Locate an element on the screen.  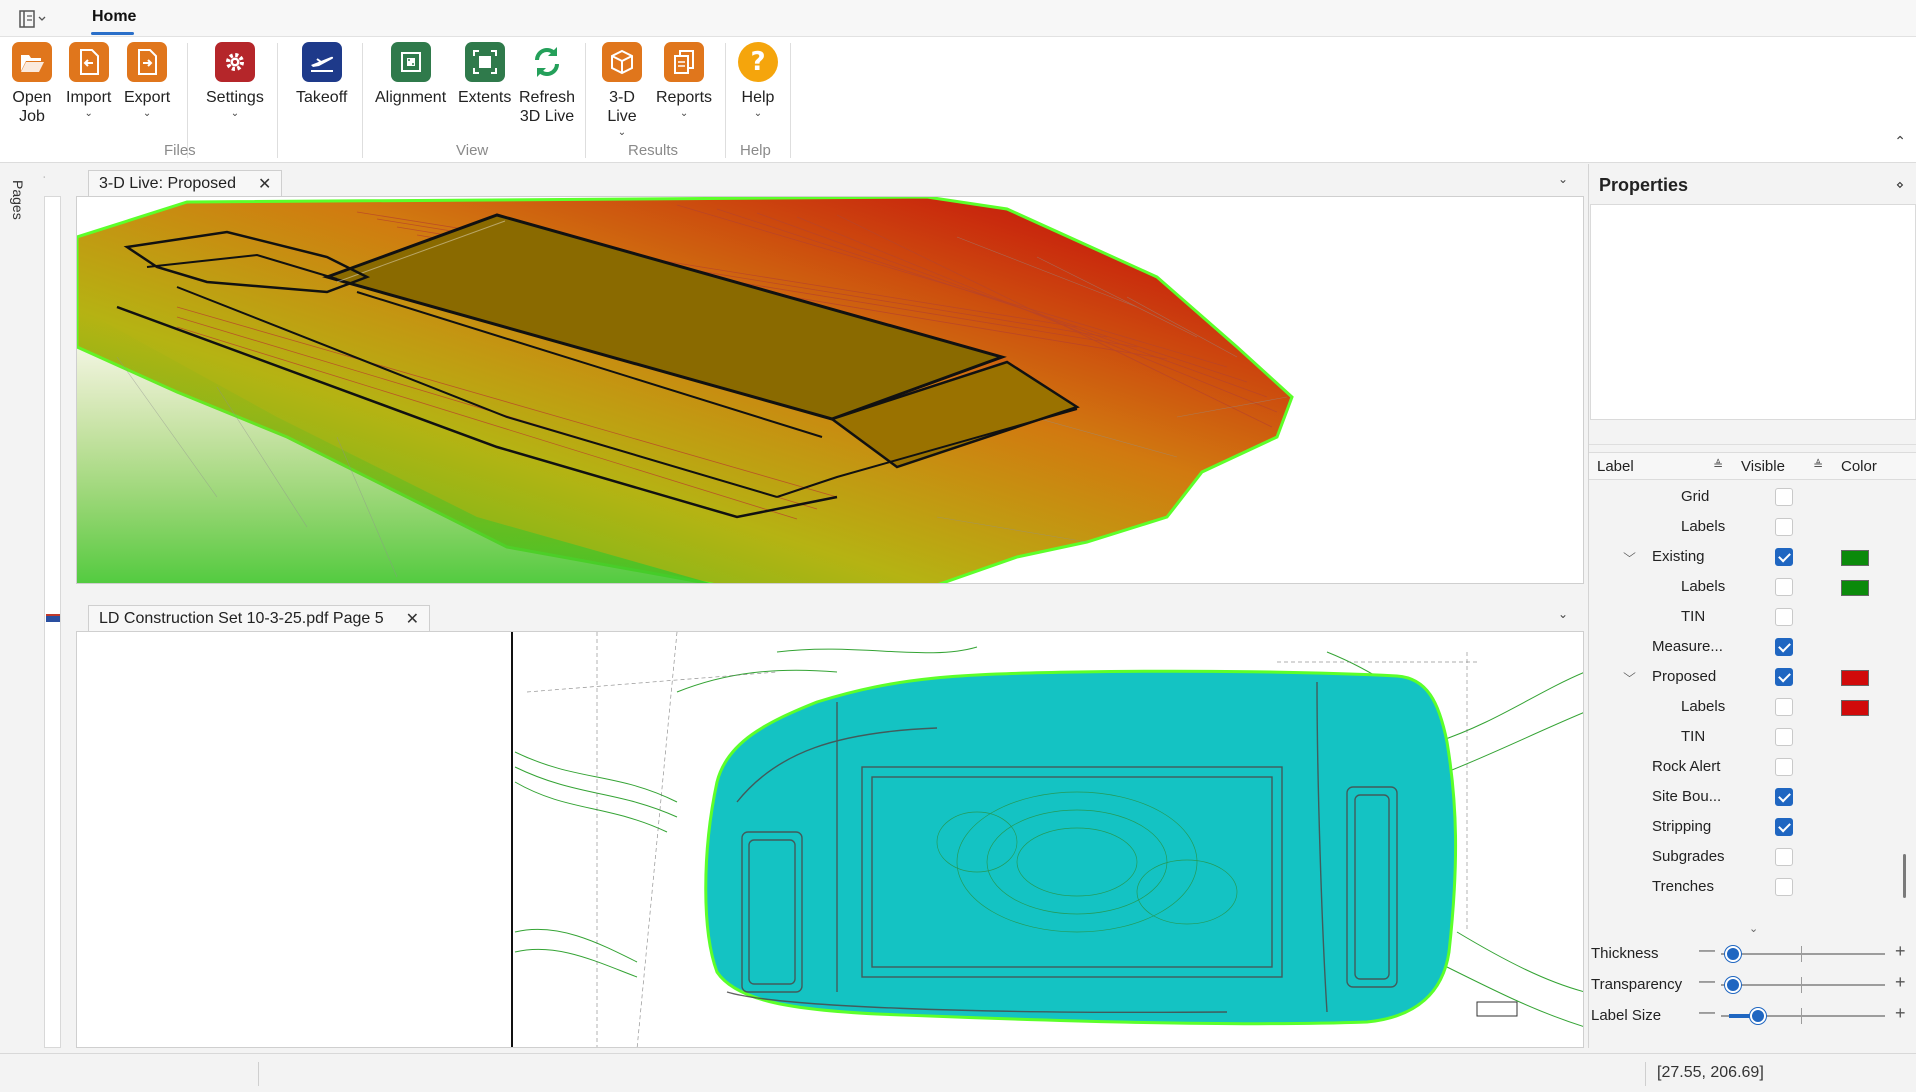
layer-row: Grid is located at coordinates (1745, 497).